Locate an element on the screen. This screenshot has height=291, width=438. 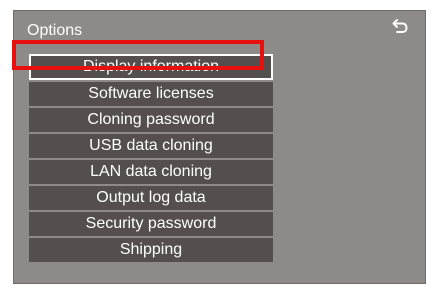
menu-item-label: Display information is located at coordinates (151, 66).